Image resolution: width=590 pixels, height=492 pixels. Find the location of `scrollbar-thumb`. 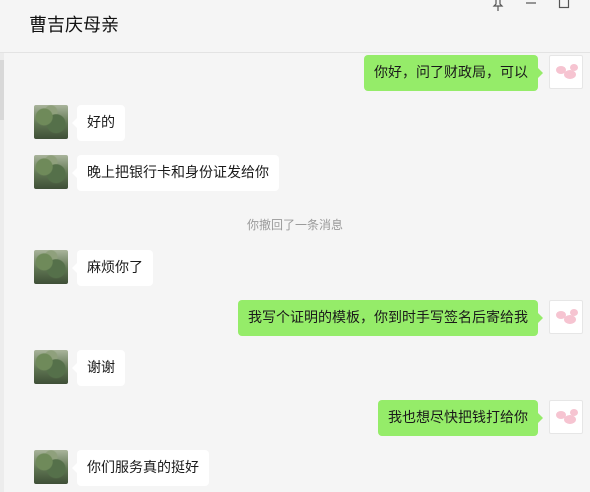

scrollbar-thumb is located at coordinates (2, 90).